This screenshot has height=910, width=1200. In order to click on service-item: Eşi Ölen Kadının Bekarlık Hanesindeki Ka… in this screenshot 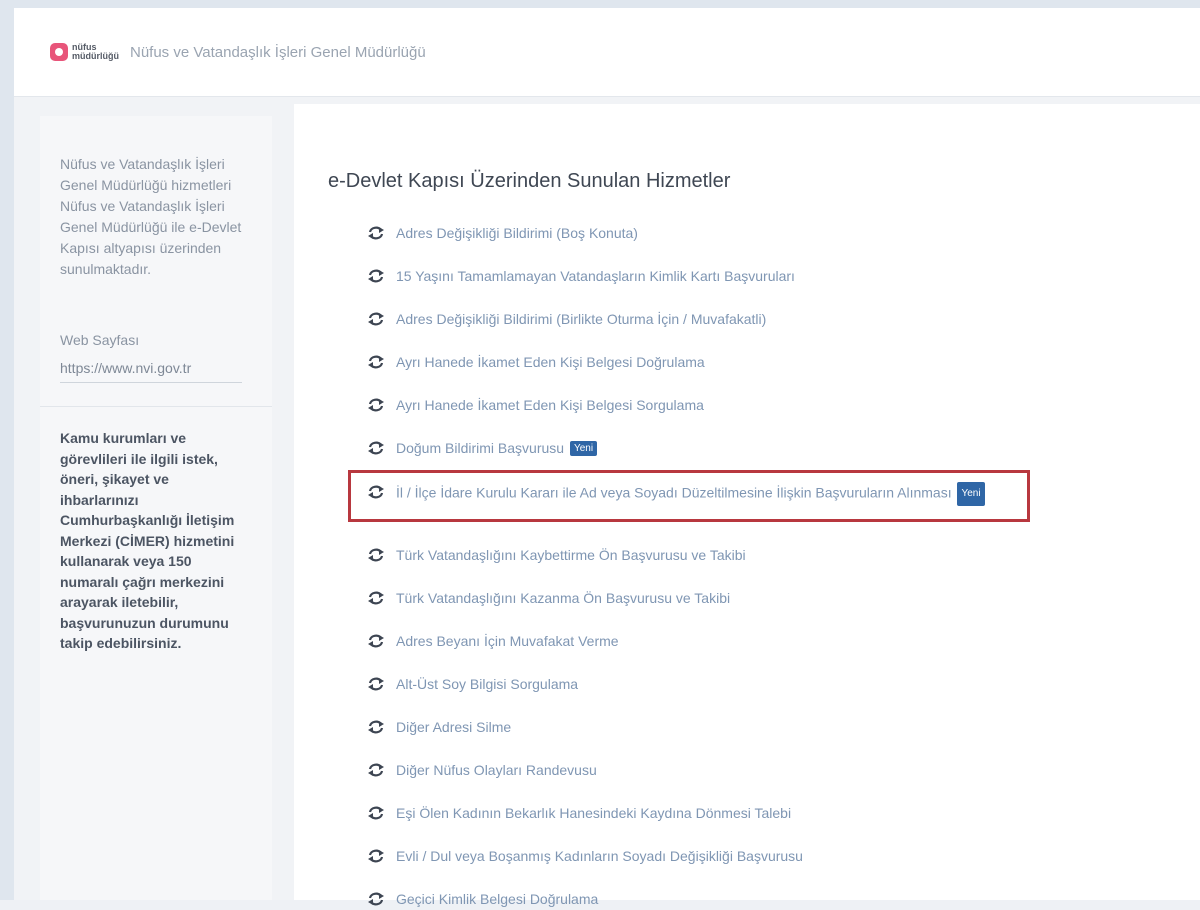, I will do `click(578, 813)`.